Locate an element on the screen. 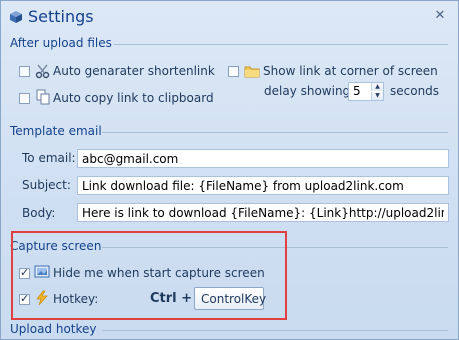  section-header-template-email: Template email is located at coordinates (56, 131).